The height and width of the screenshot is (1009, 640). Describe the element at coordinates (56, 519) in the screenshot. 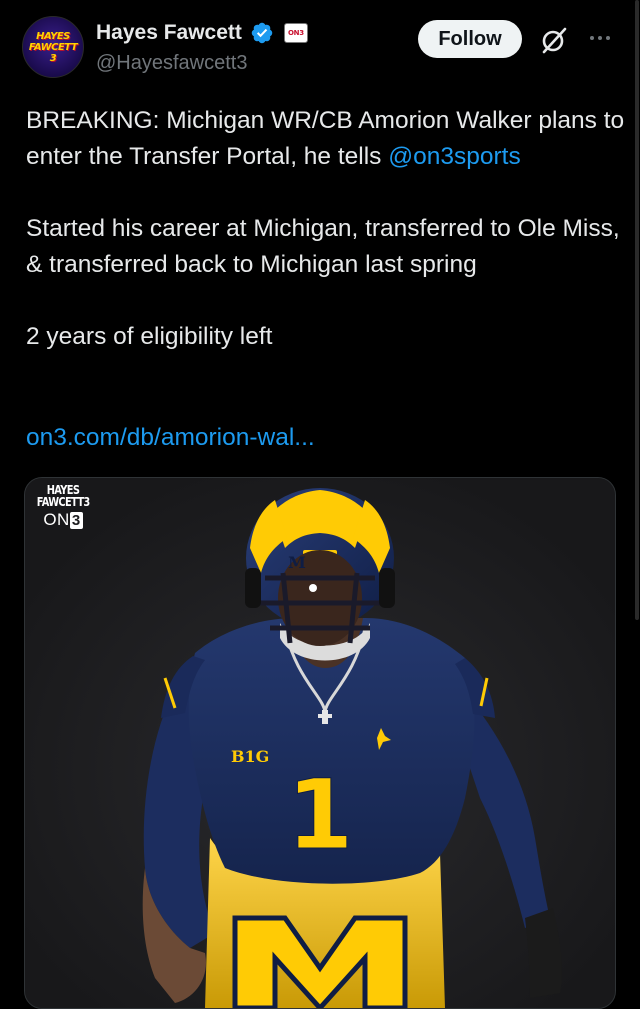

I see `watermark-on: ON` at that location.